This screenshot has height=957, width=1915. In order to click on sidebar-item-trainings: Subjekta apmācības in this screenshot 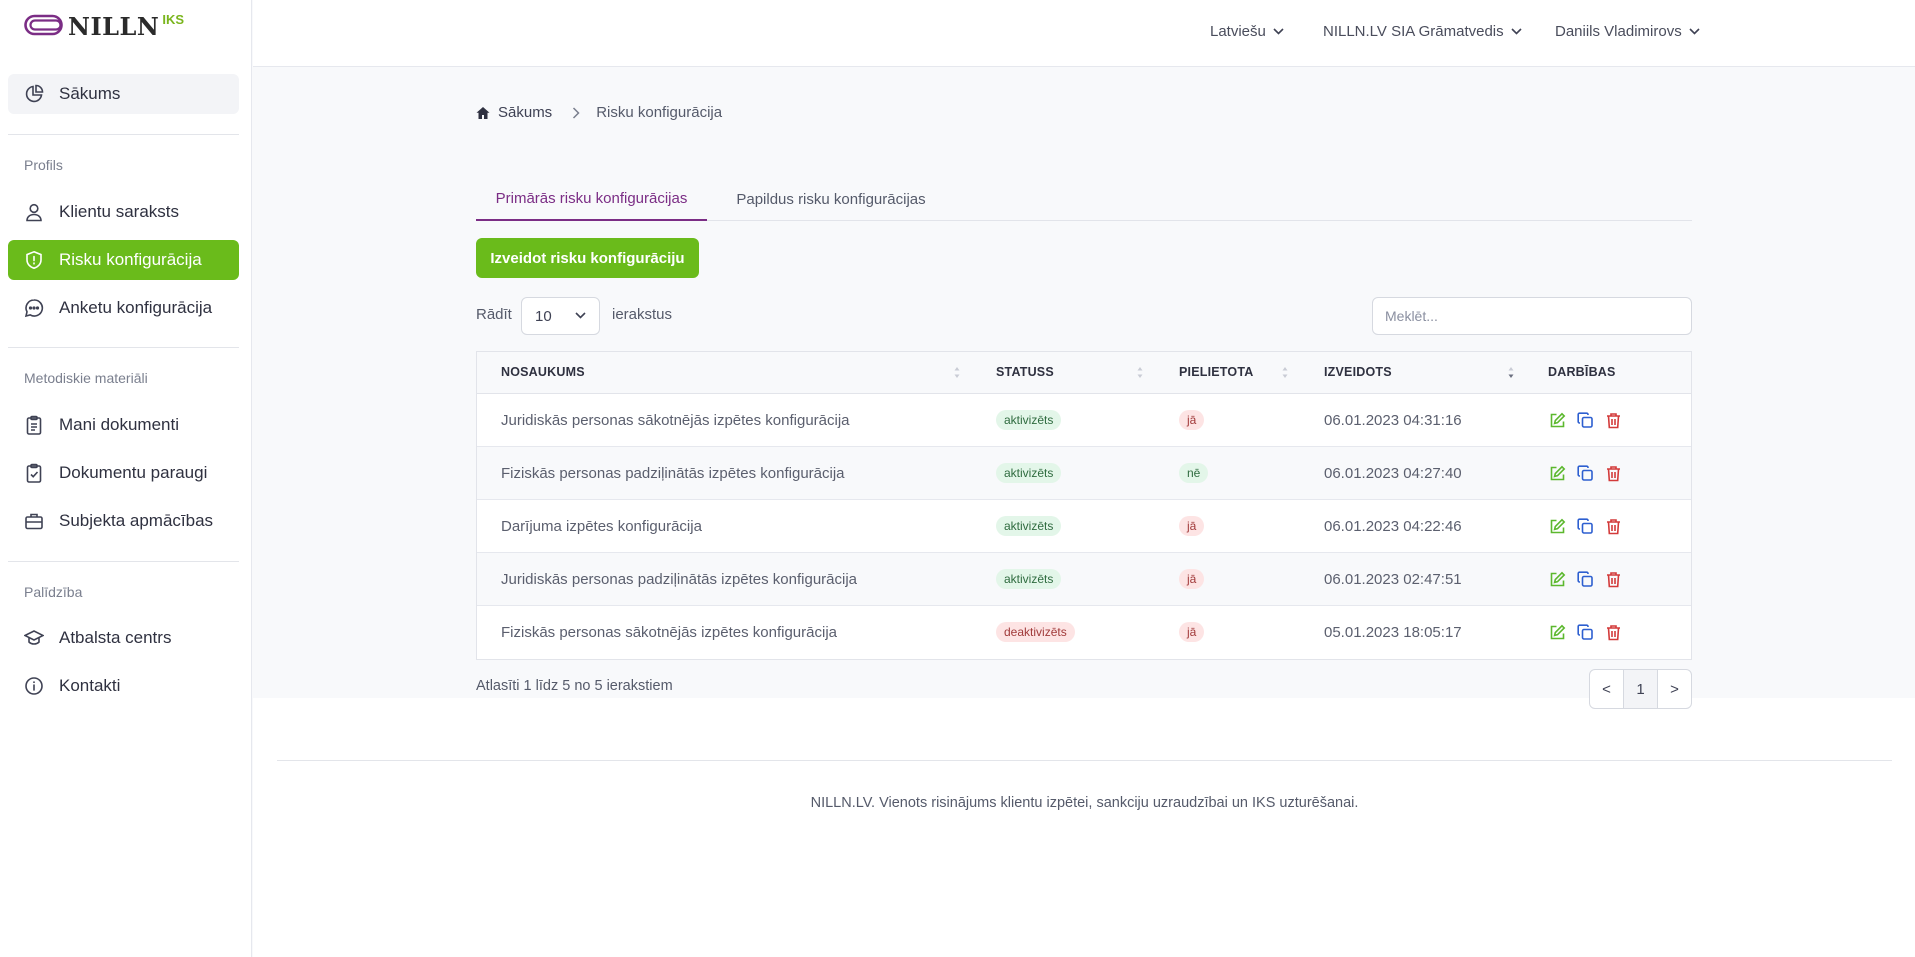, I will do `click(123, 521)`.